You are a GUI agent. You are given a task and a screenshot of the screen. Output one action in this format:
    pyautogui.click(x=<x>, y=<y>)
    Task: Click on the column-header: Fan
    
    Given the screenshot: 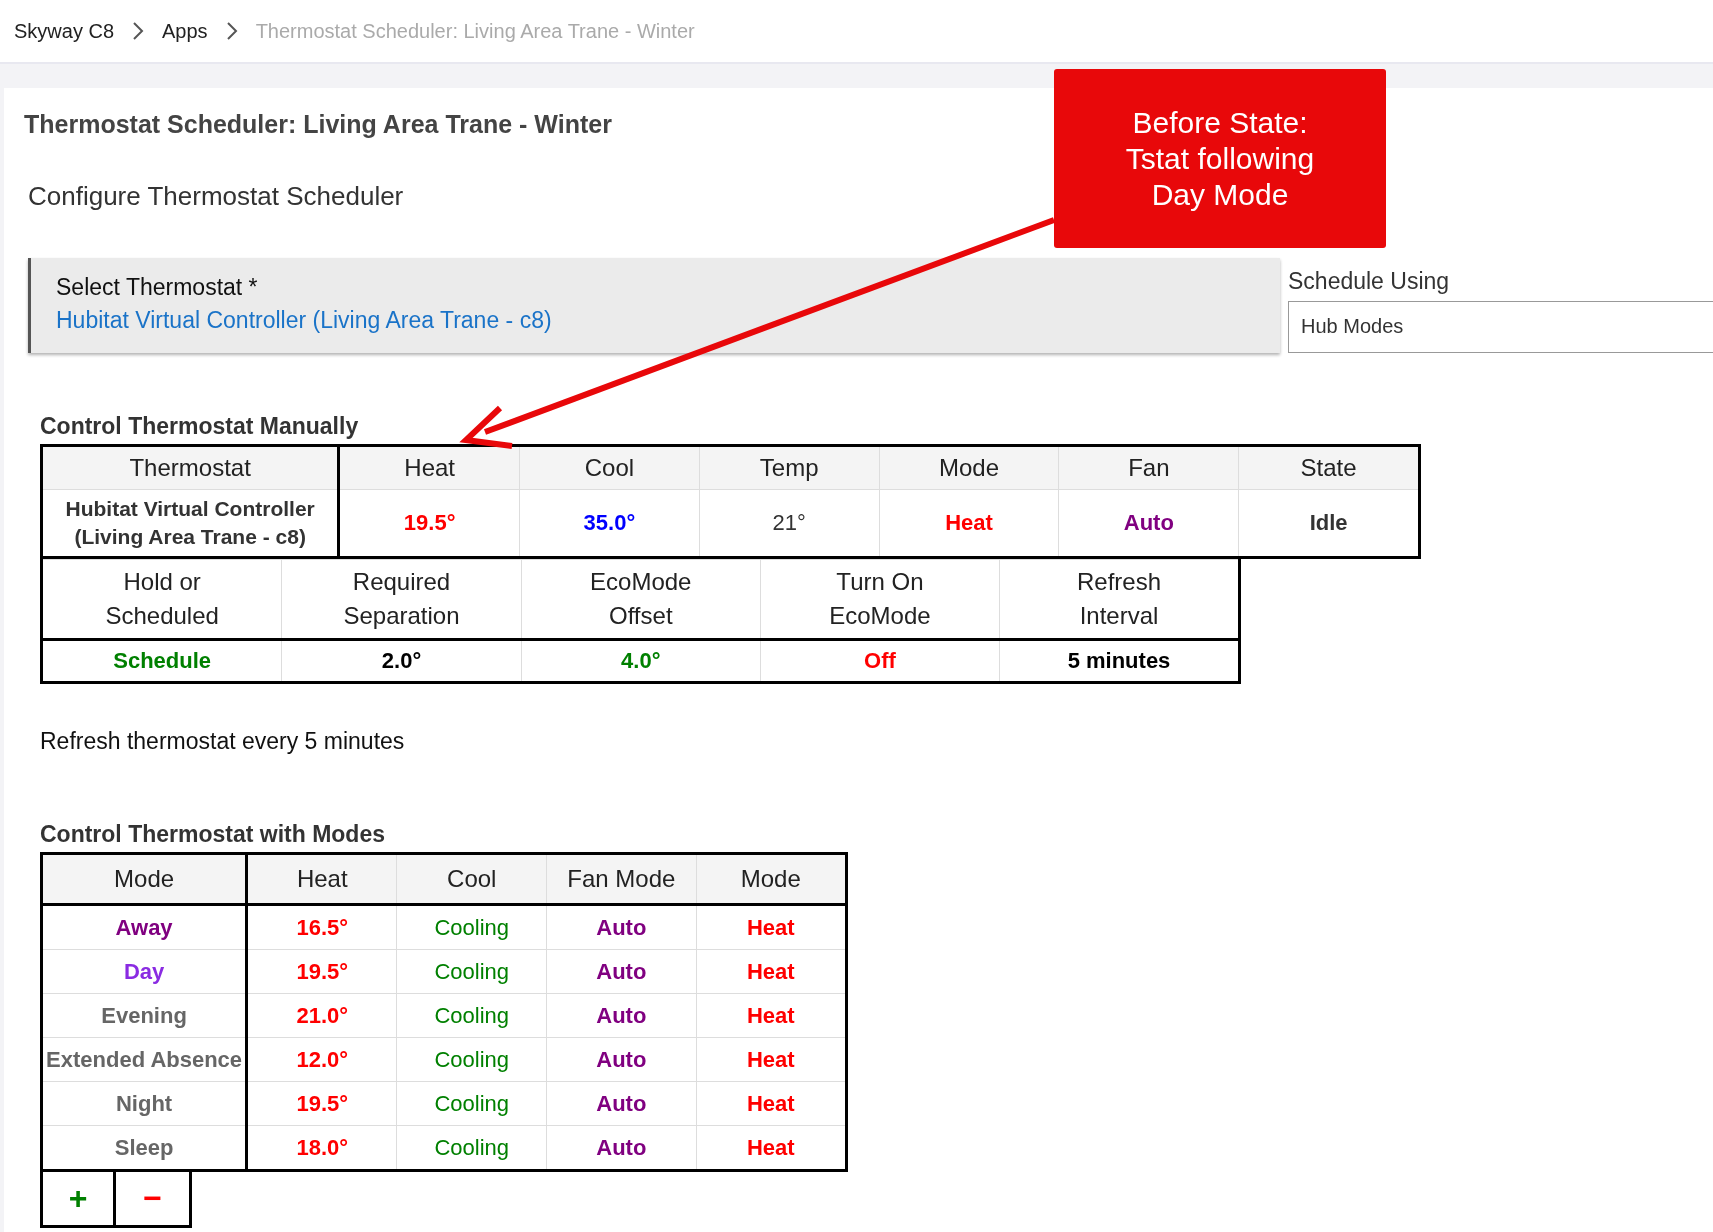 What is the action you would take?
    pyautogui.click(x=1148, y=467)
    